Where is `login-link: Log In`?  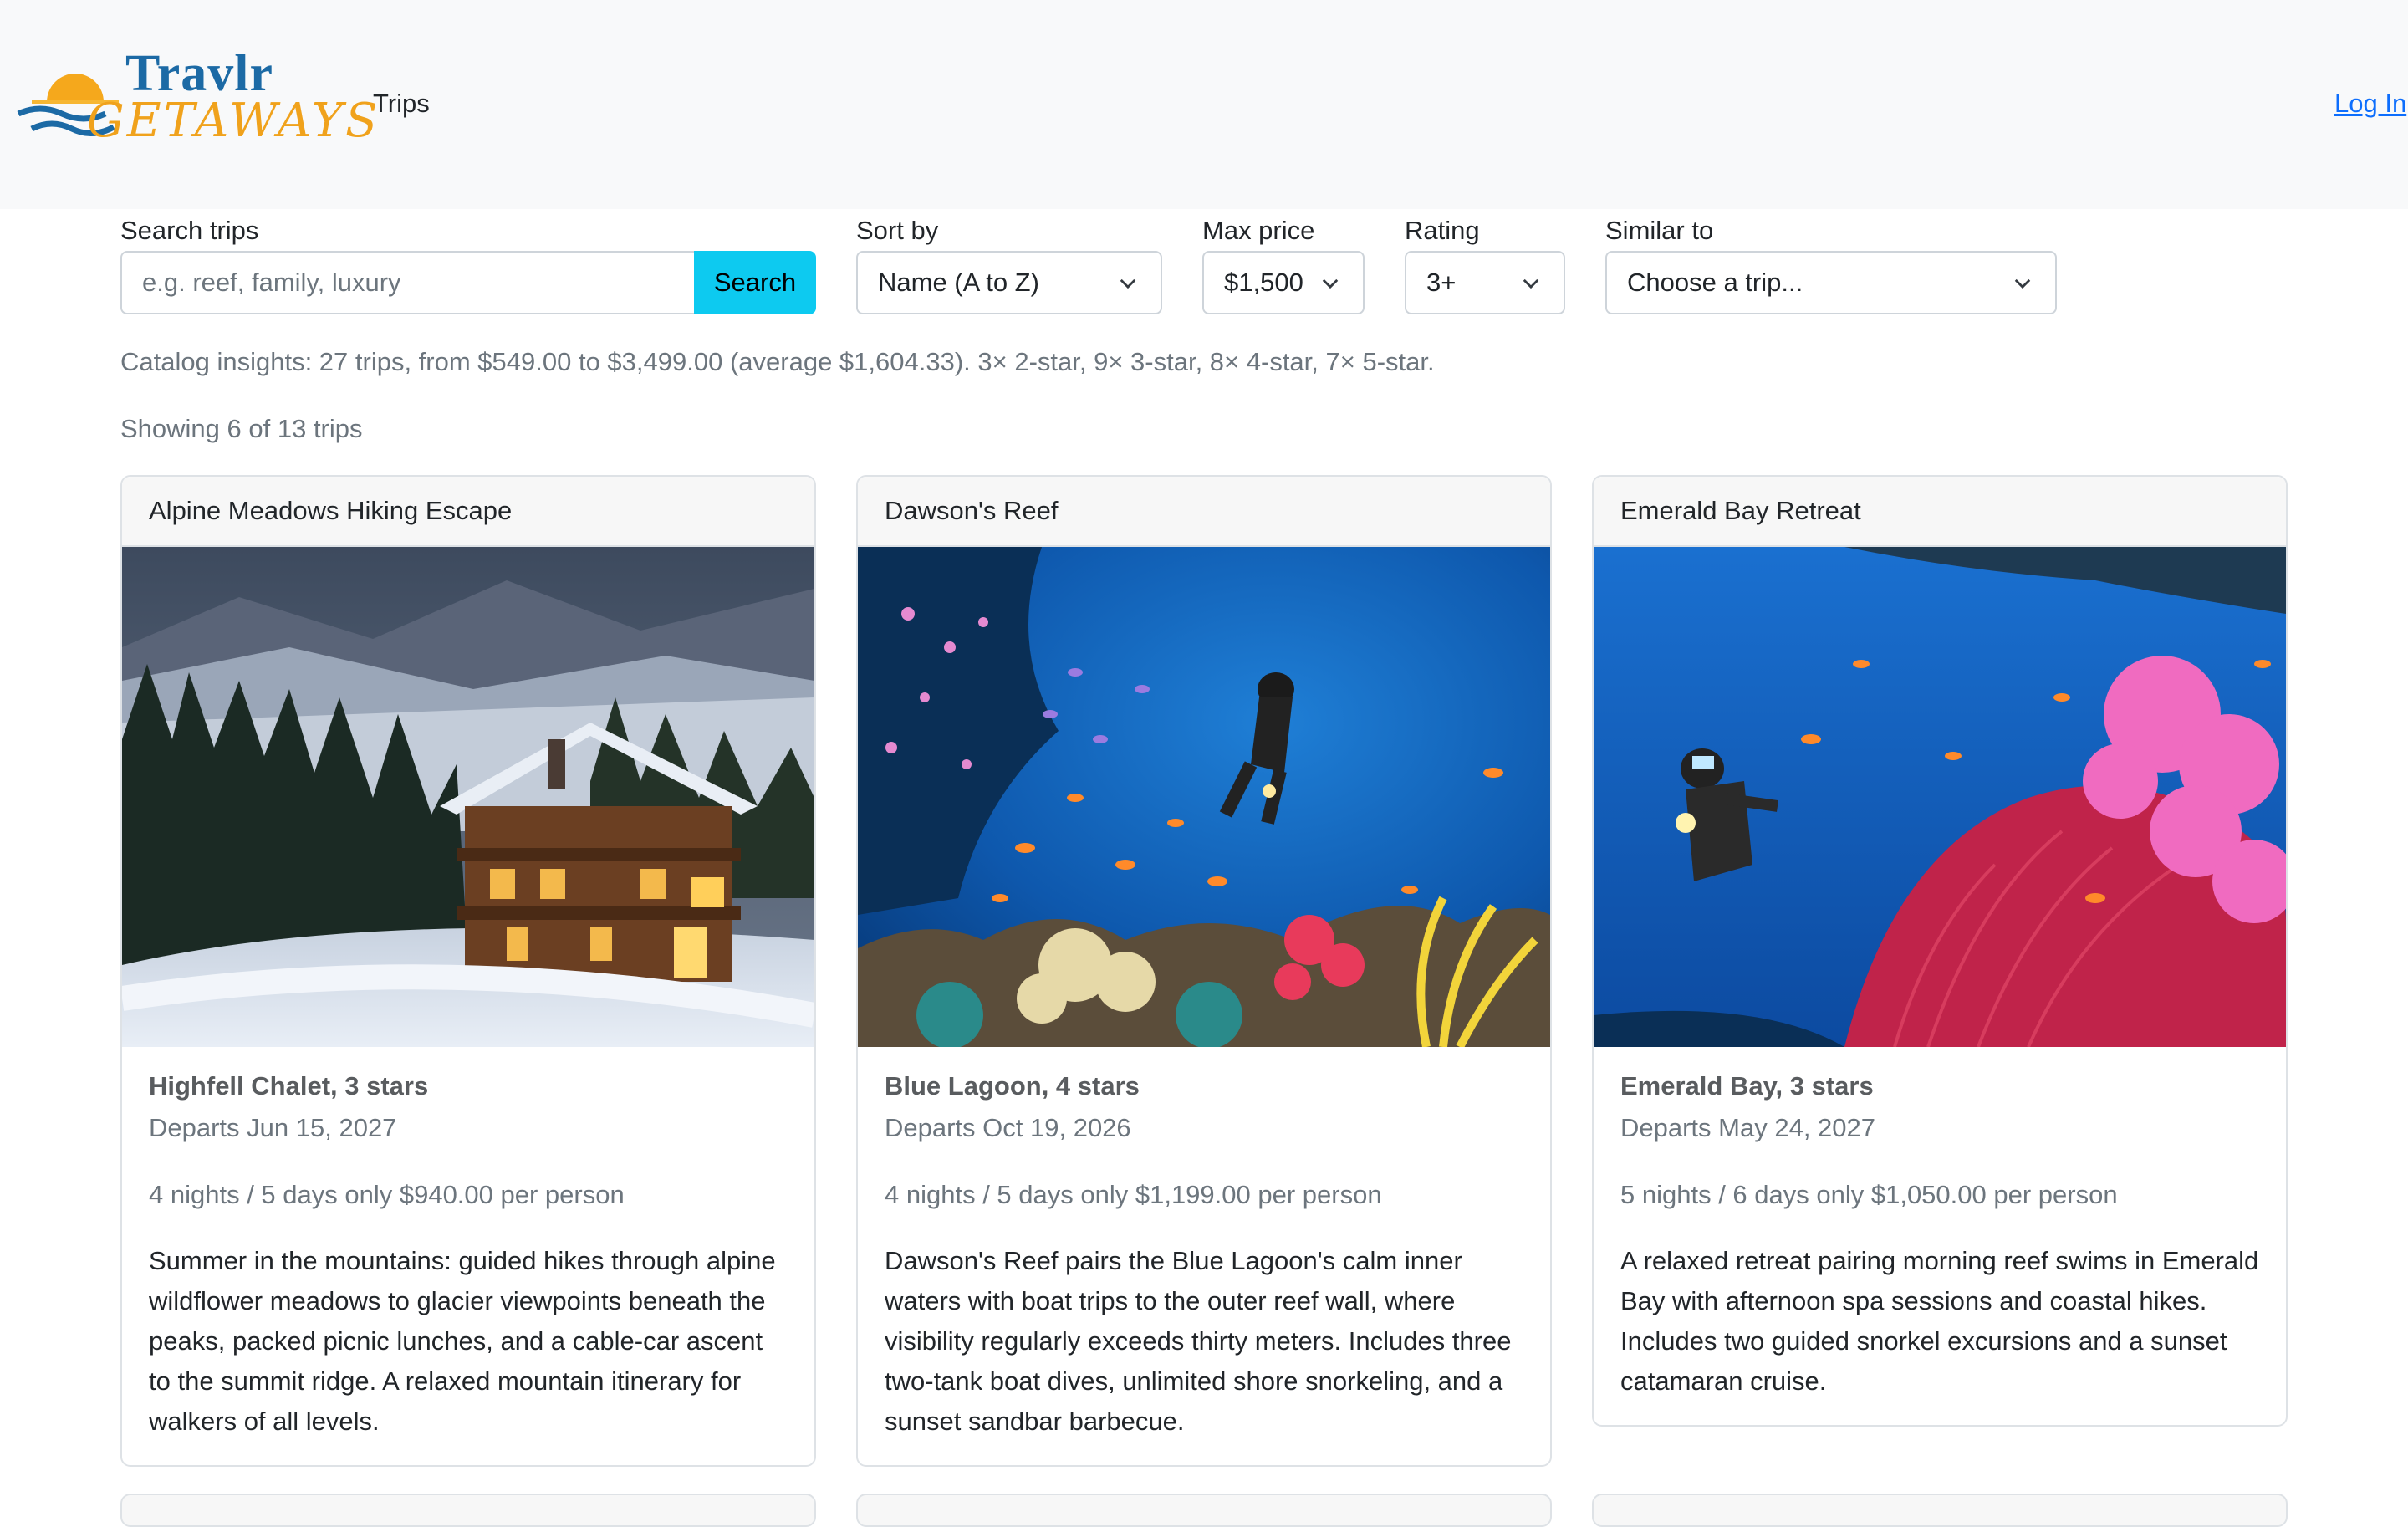 login-link: Log In is located at coordinates (2370, 104).